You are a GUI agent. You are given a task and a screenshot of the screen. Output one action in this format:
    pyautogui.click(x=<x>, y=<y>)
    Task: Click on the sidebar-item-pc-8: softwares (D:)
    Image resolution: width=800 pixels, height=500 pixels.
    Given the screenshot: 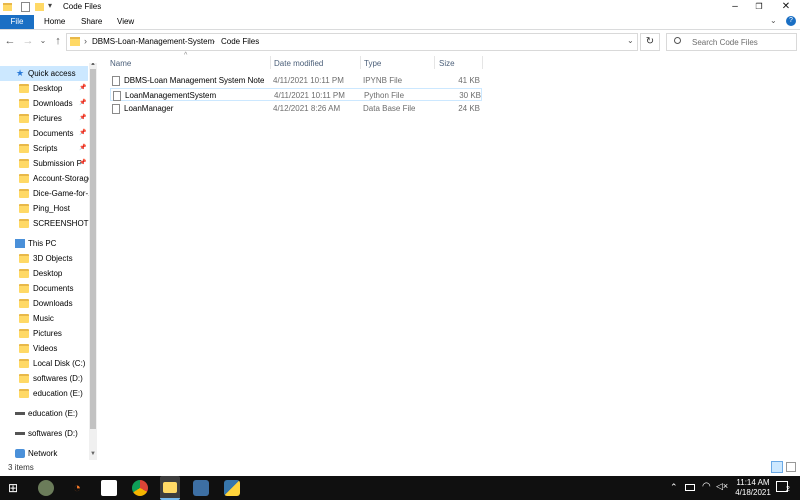 What is the action you would take?
    pyautogui.click(x=50, y=378)
    